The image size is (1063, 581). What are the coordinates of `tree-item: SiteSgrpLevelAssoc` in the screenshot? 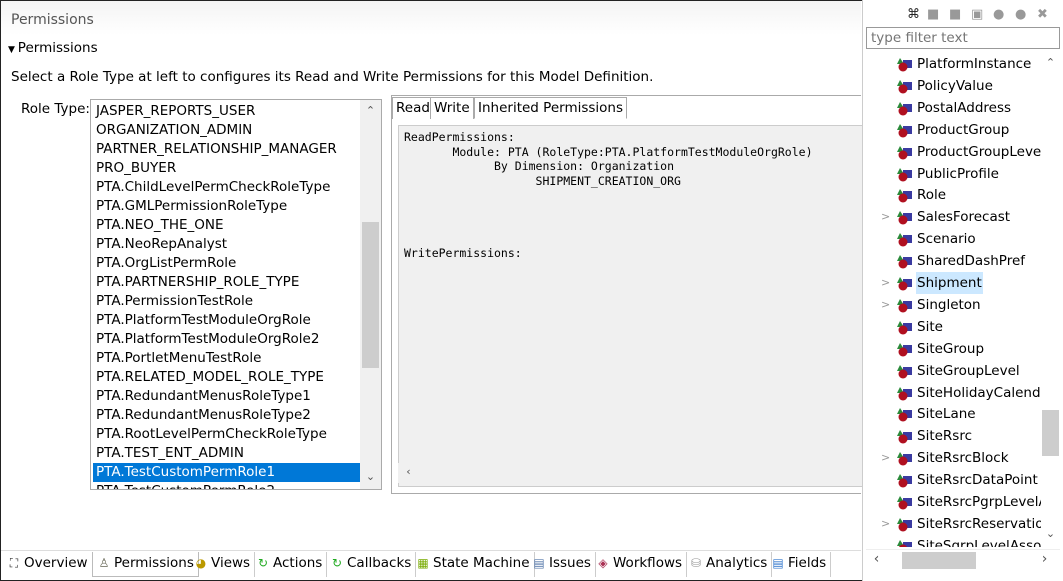 It's located at (952, 541).